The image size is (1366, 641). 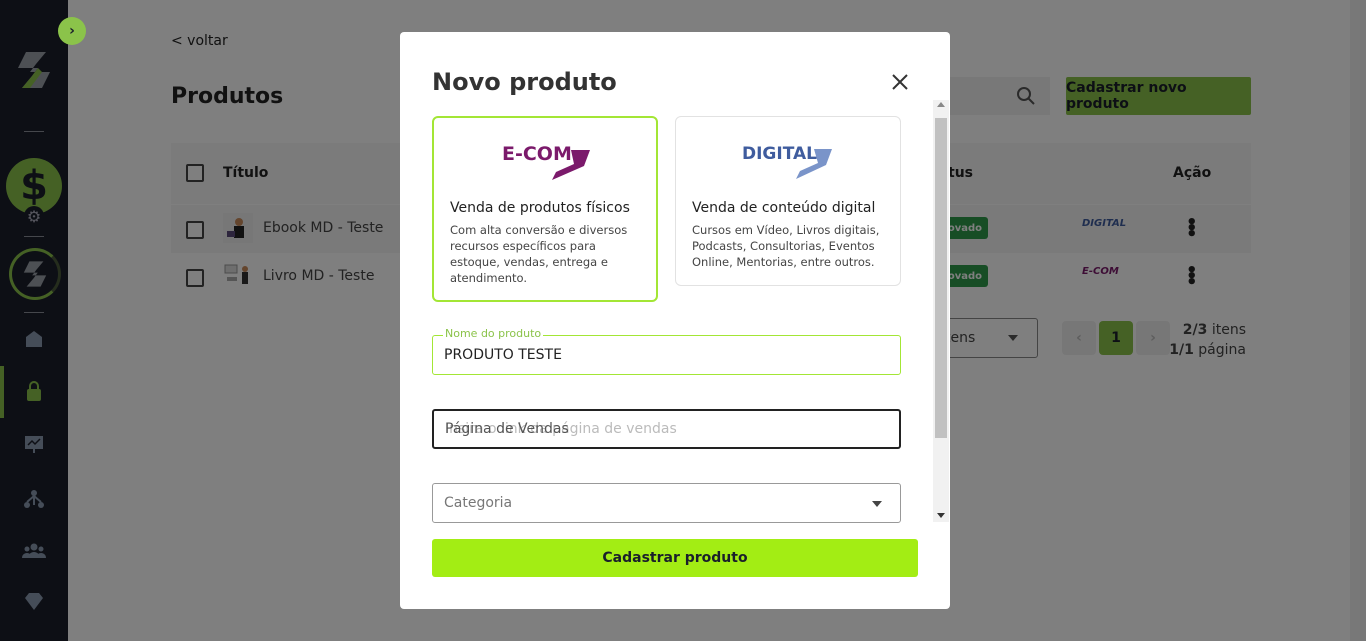 I want to click on category-label: Categoria, so click(x=478, y=503).